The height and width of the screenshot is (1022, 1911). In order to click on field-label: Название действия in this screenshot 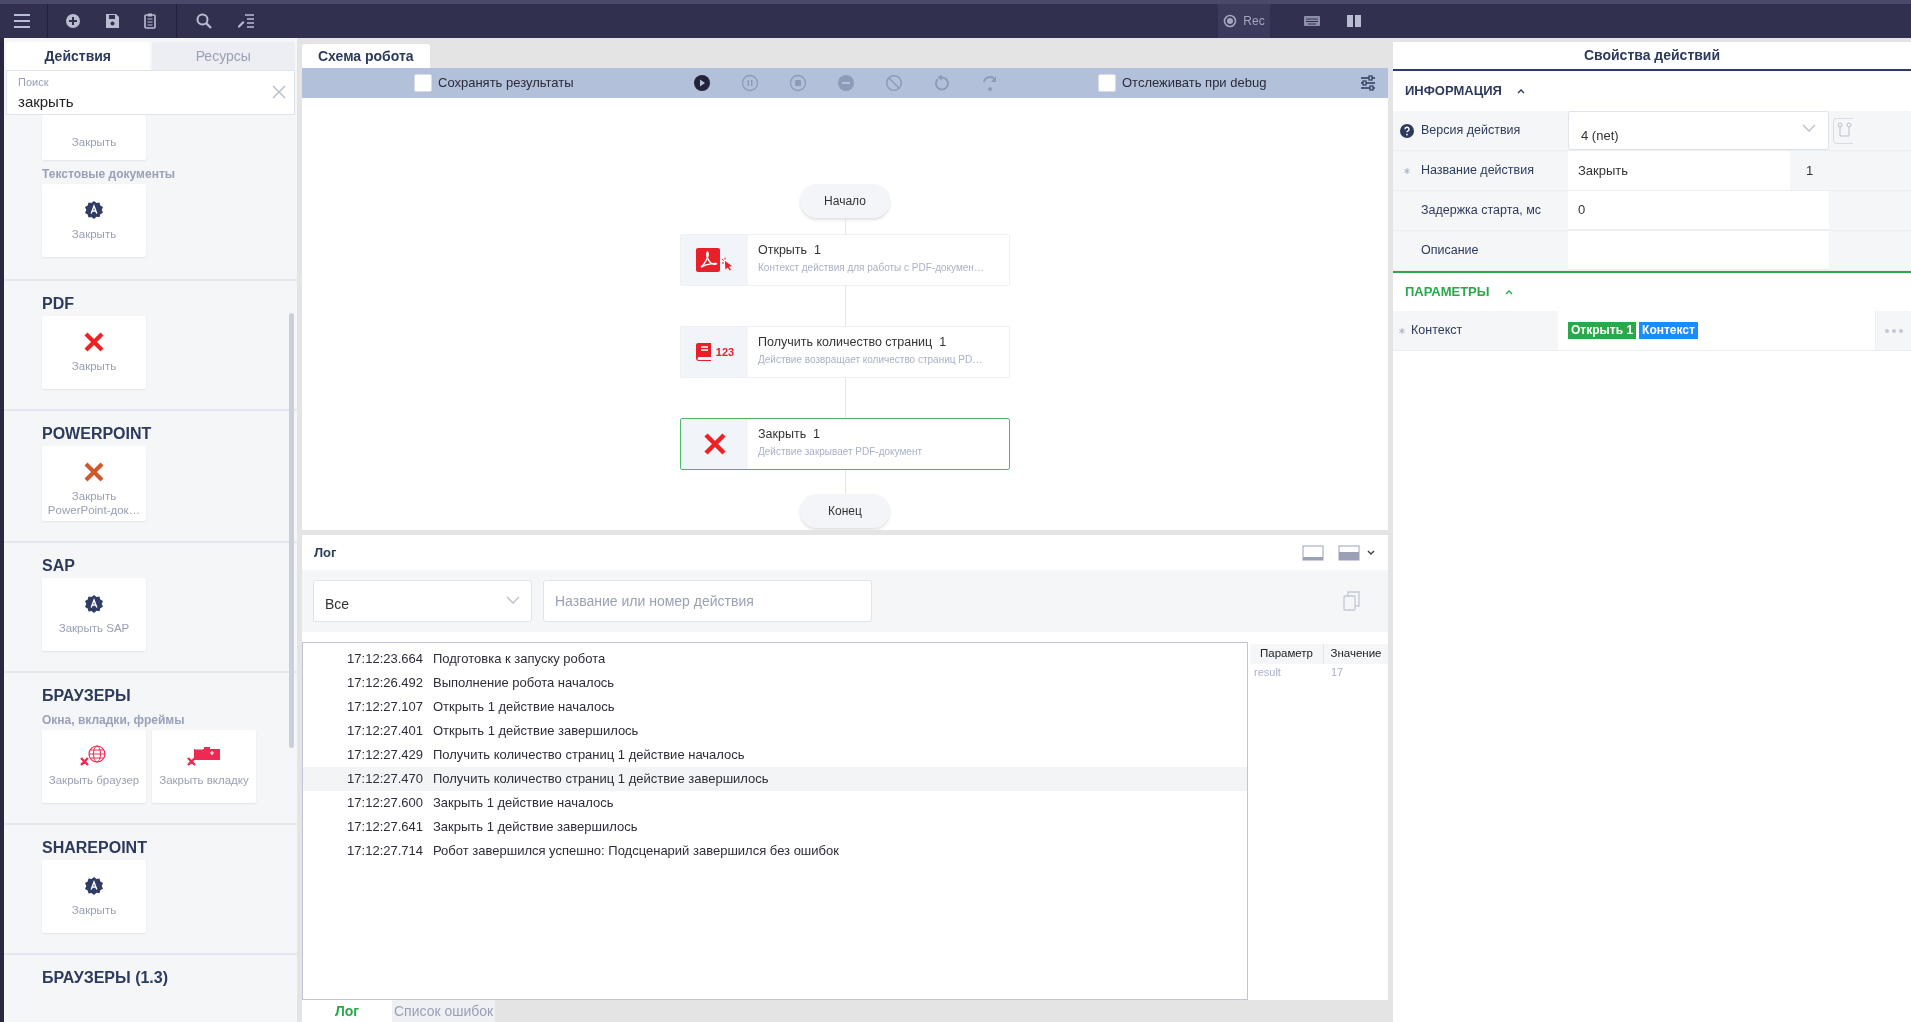, I will do `click(1477, 171)`.